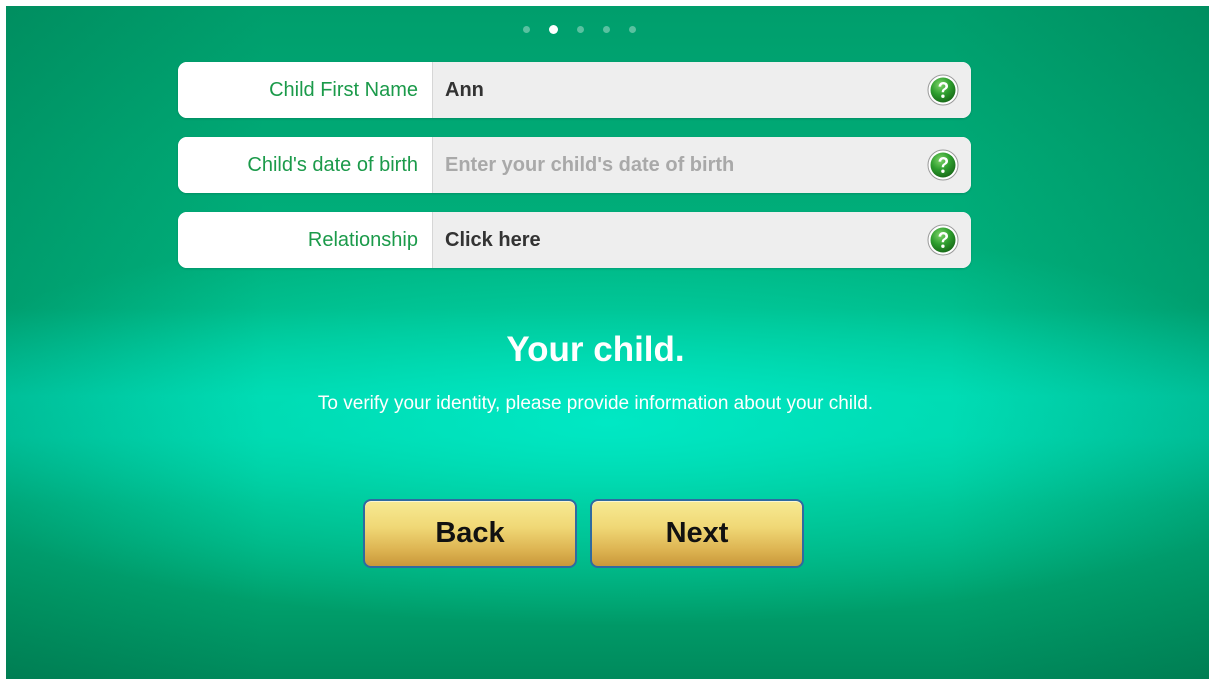  Describe the element at coordinates (697, 533) in the screenshot. I see `next-button: Next` at that location.